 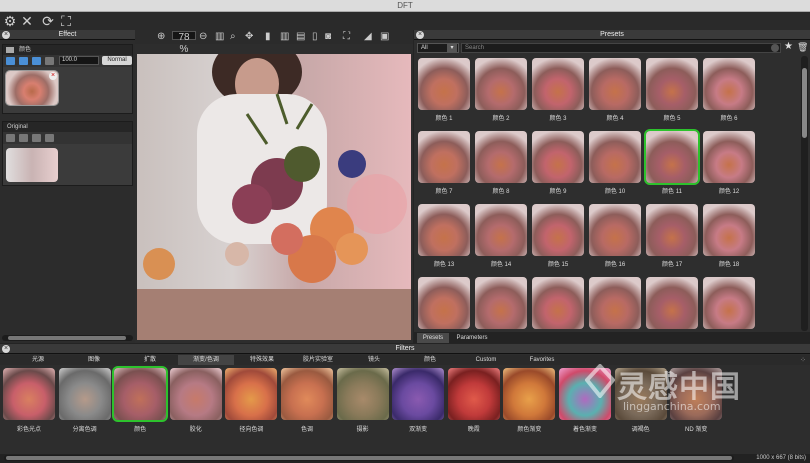 What do you see at coordinates (503, 240) in the screenshot?
I see `preset-item: 颜色 14` at bounding box center [503, 240].